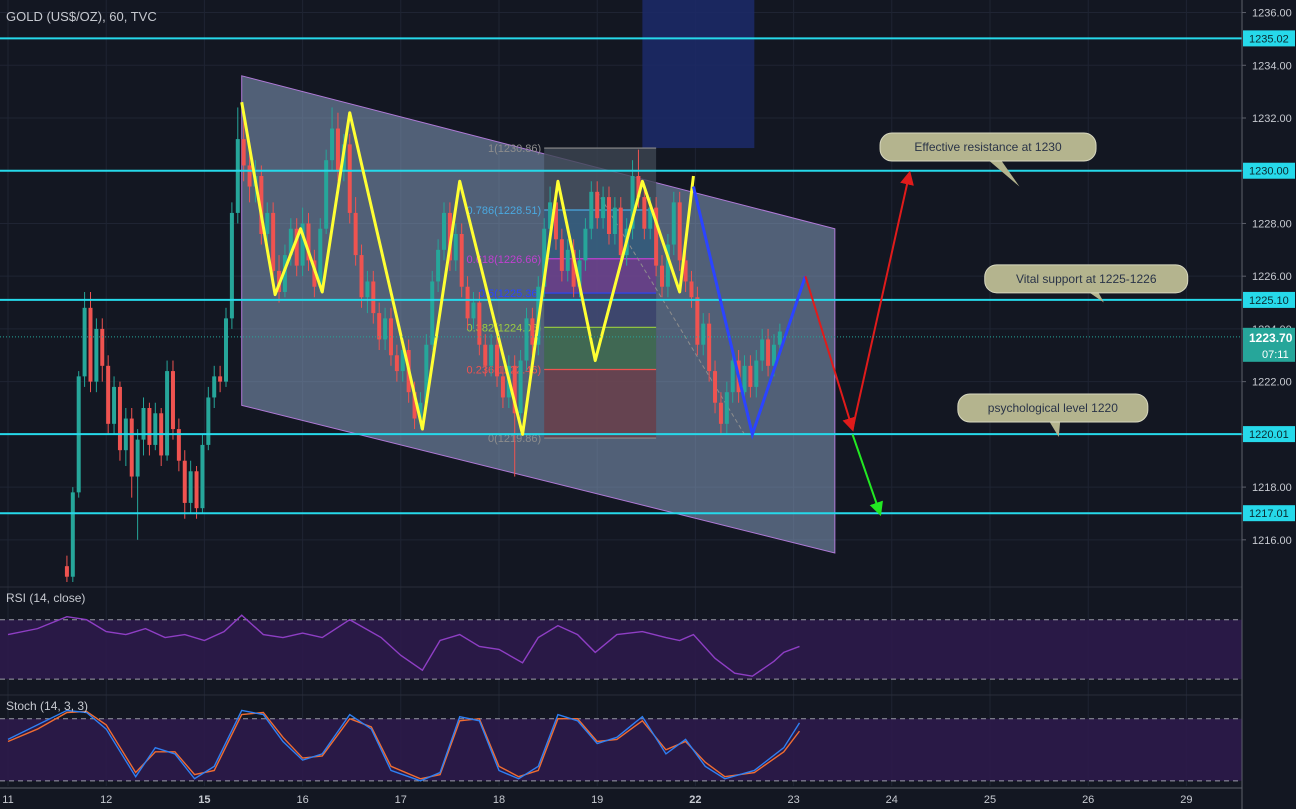 The height and width of the screenshot is (809, 1296). I want to click on time-tick-label: 23, so click(793, 800).